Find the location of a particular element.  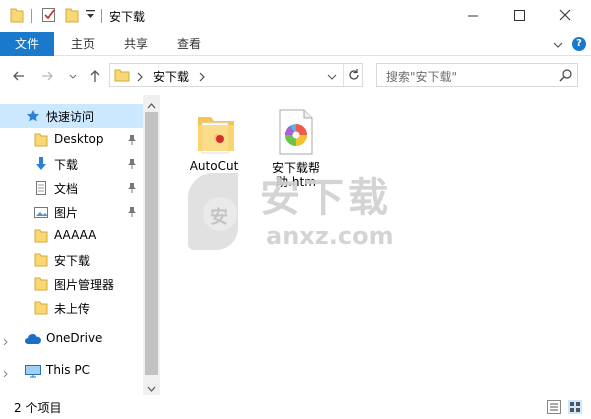

close-button is located at coordinates (565, 16).